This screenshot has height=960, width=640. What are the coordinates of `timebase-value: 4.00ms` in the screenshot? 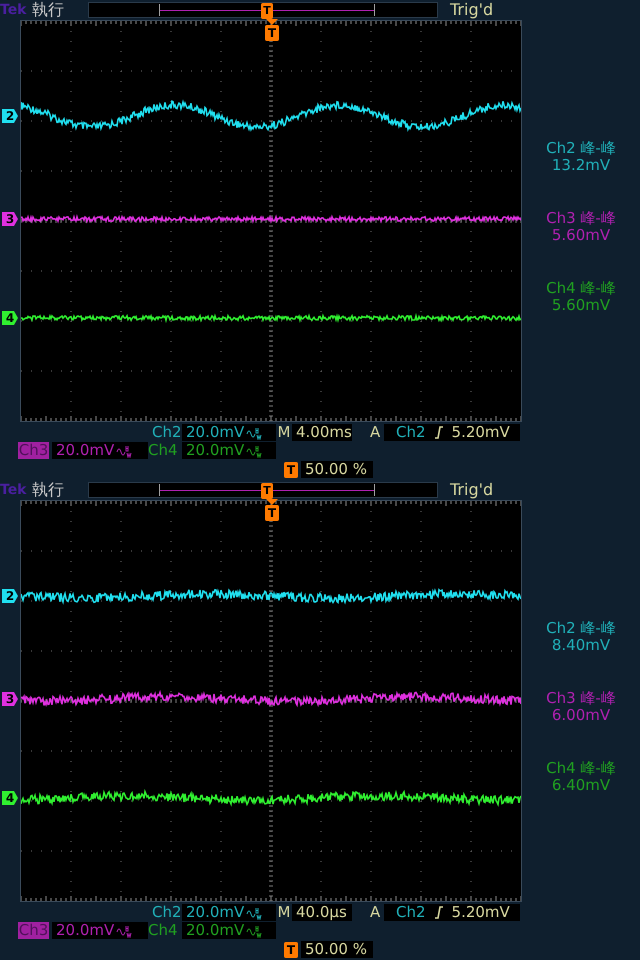 It's located at (322, 432).